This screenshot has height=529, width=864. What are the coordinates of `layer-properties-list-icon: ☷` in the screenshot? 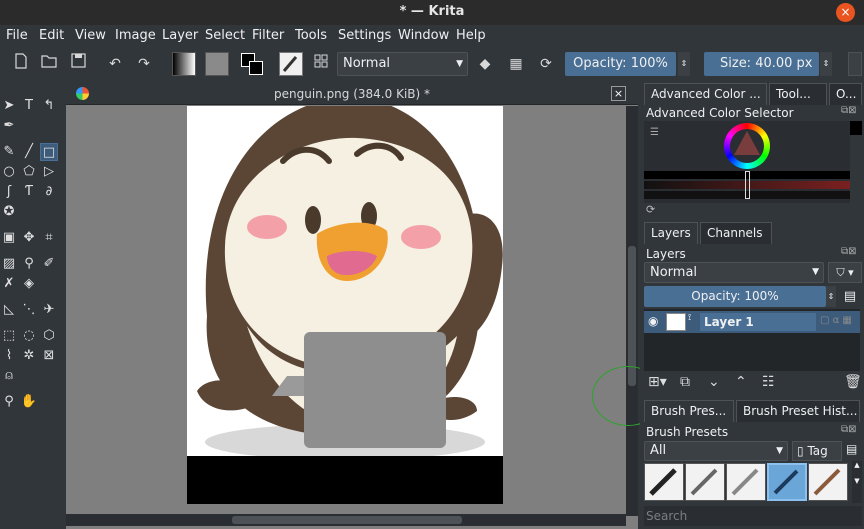 It's located at (768, 382).